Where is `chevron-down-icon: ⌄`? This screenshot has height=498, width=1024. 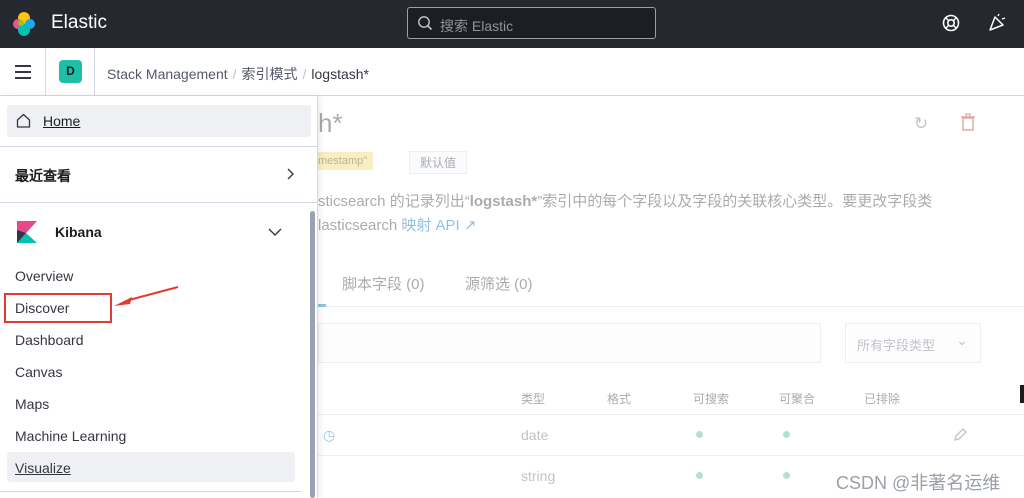
chevron-down-icon: ⌄ is located at coordinates (962, 340).